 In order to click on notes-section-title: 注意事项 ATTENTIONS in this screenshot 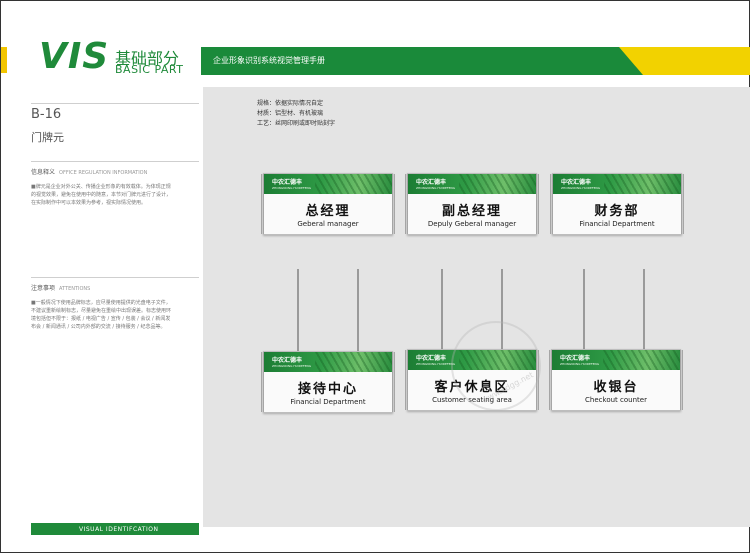, I will do `click(60, 287)`.